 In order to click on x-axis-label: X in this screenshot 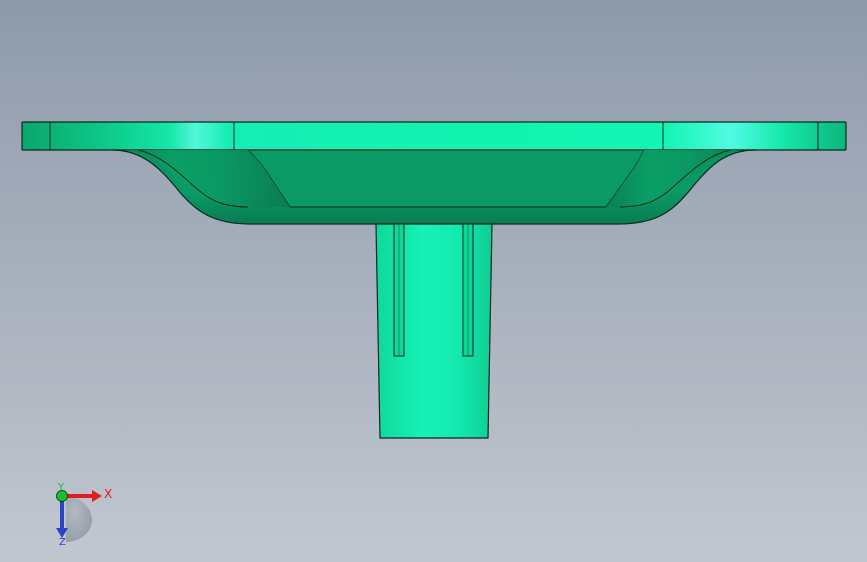, I will do `click(108, 494)`.